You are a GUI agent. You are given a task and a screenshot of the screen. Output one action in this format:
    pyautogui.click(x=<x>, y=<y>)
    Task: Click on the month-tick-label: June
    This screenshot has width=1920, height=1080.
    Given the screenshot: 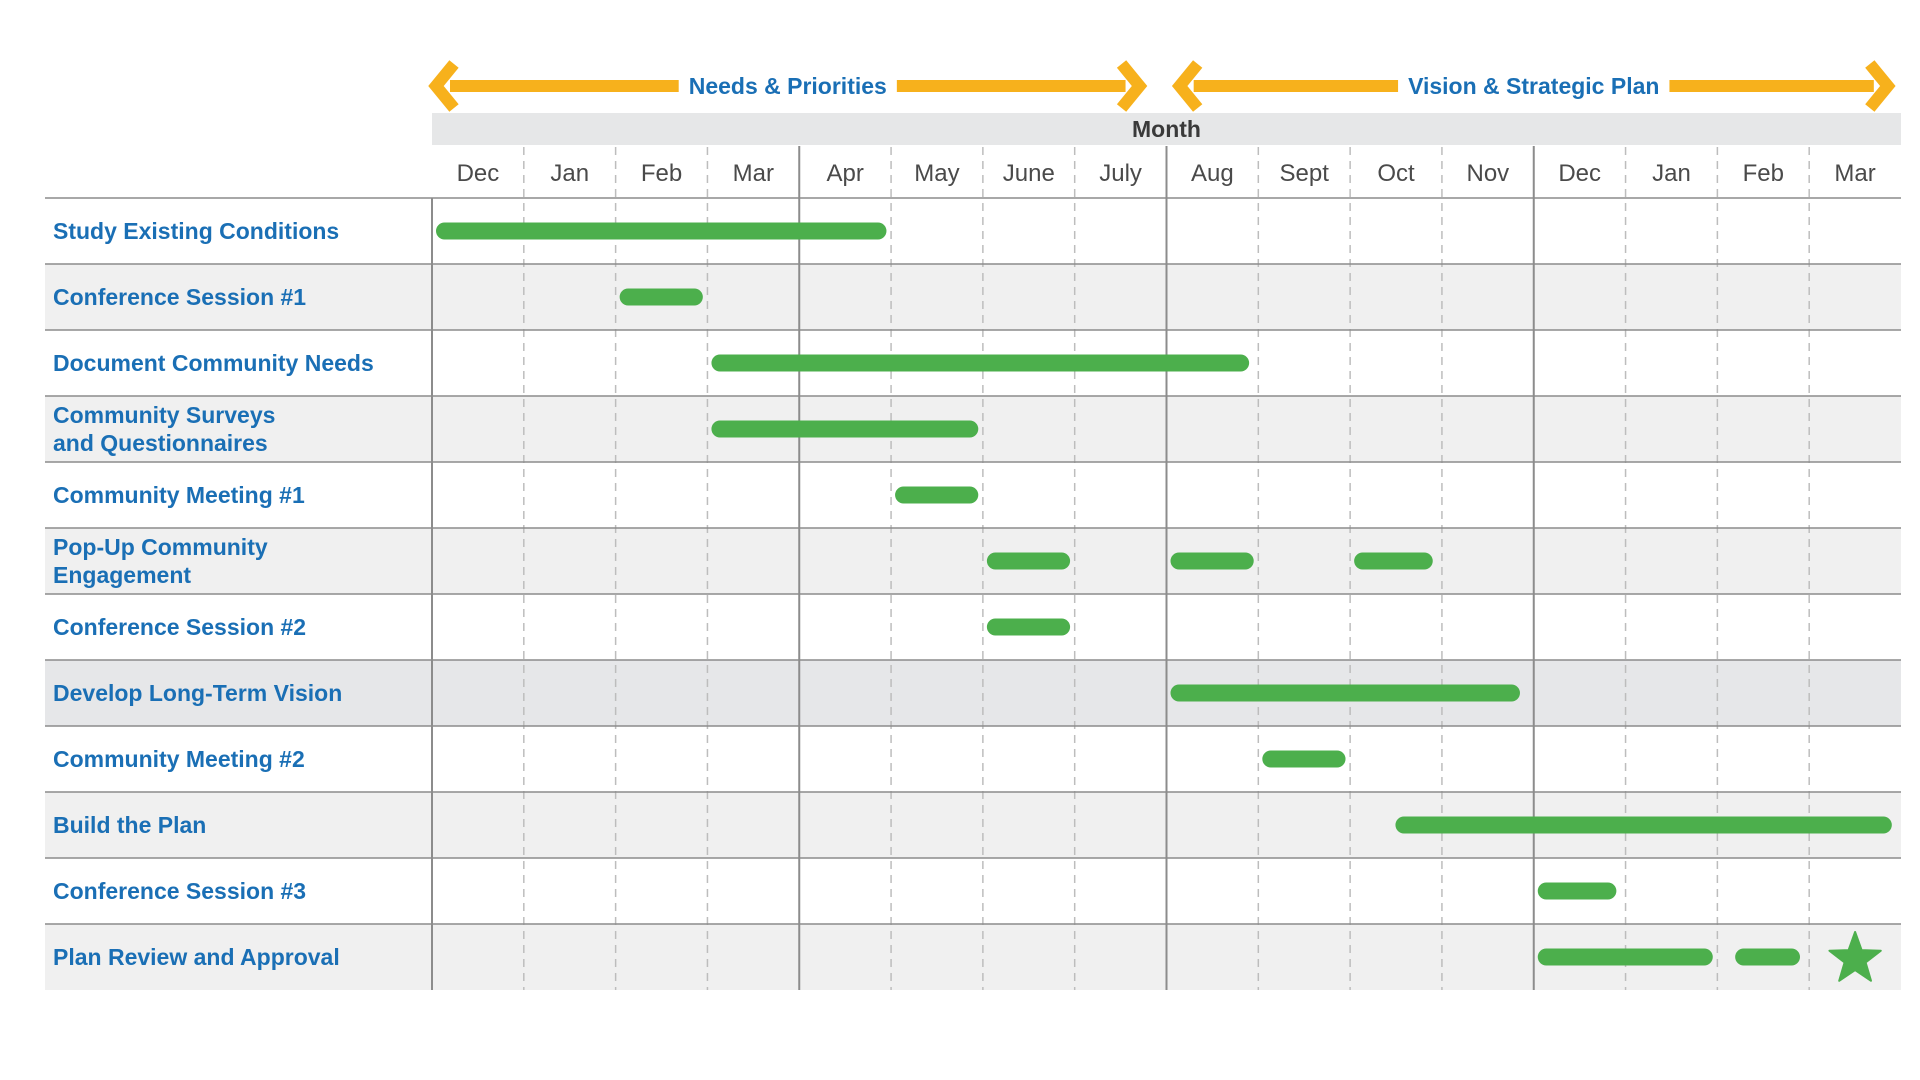 What is the action you would take?
    pyautogui.click(x=1029, y=173)
    